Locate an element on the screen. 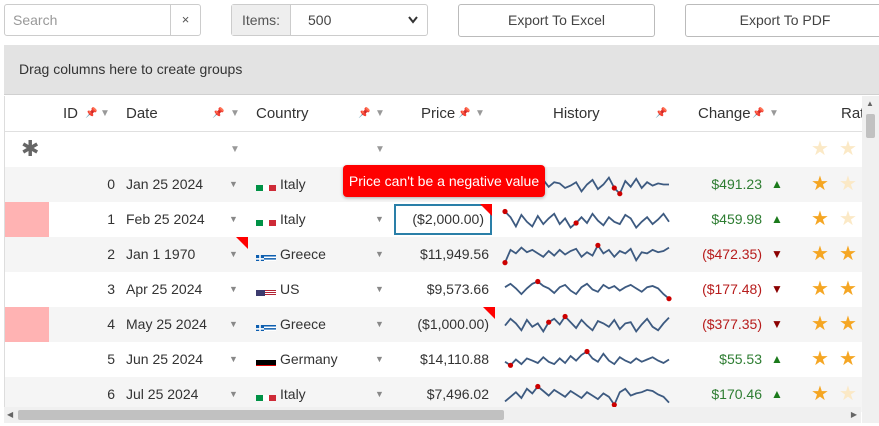  column-header-change: Change is located at coordinates (724, 114).